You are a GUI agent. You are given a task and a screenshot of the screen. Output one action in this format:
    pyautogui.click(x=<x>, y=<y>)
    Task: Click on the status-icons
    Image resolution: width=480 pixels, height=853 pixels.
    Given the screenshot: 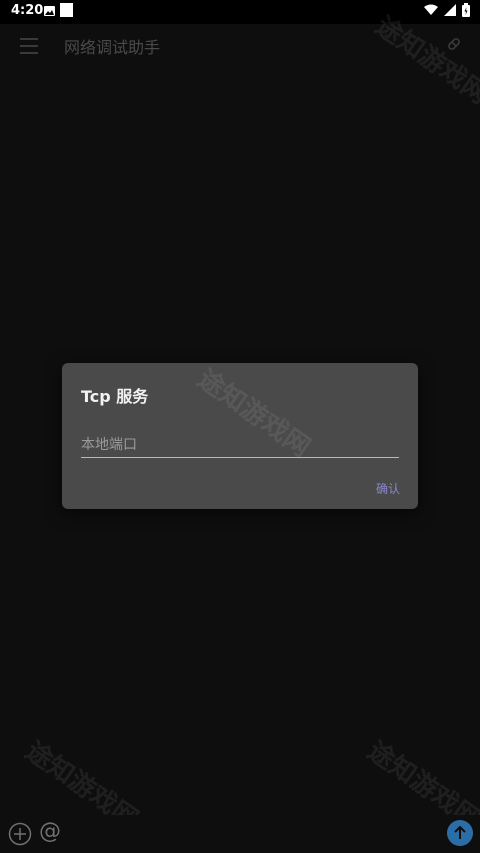 What is the action you would take?
    pyautogui.click(x=447, y=10)
    